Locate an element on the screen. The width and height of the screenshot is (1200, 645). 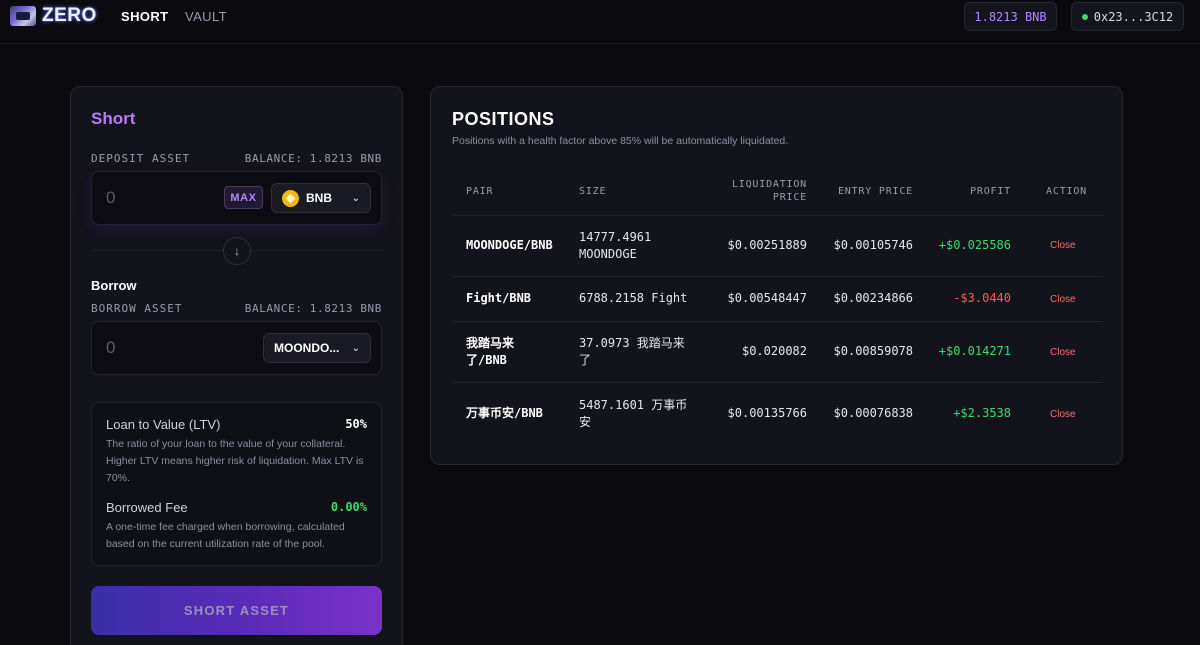
row-pair: 我踏马来了/BNB is located at coordinates (490, 351).